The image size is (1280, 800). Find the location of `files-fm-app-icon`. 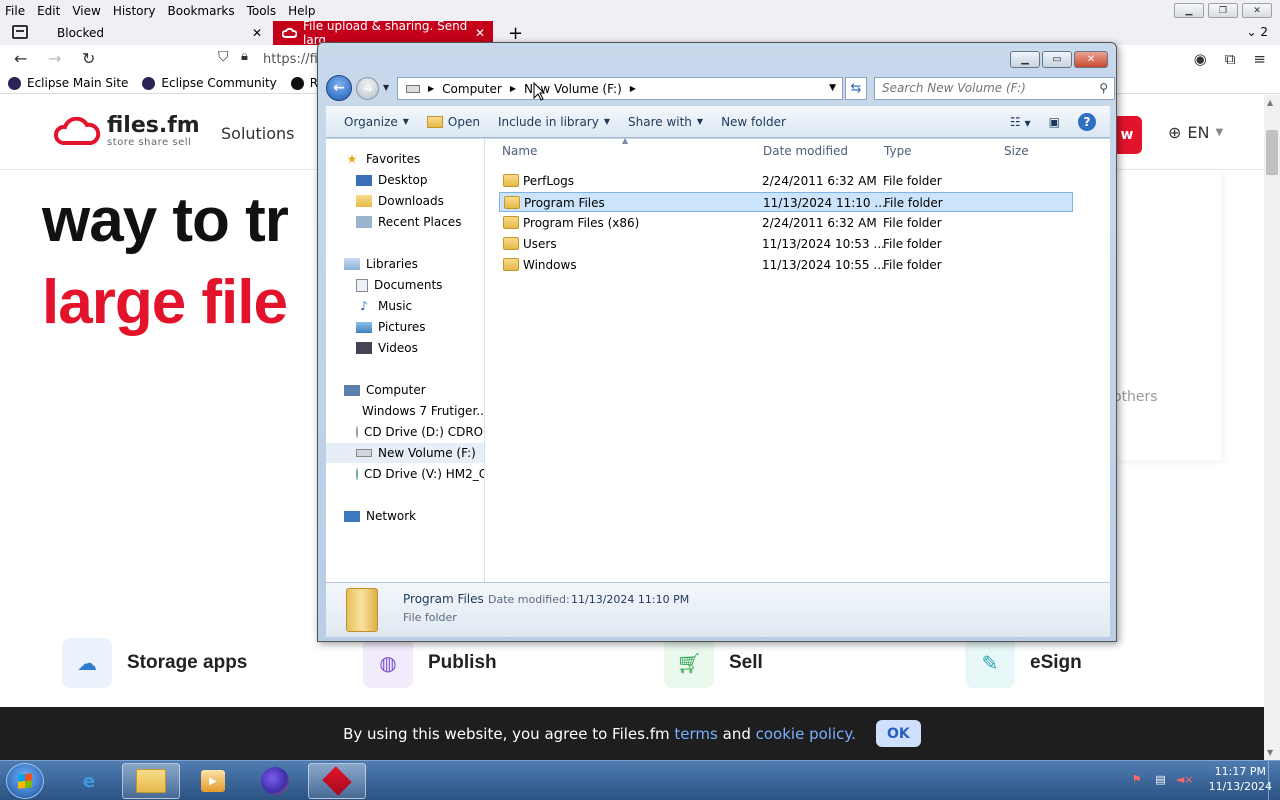

files-fm-app-icon is located at coordinates (337, 781).